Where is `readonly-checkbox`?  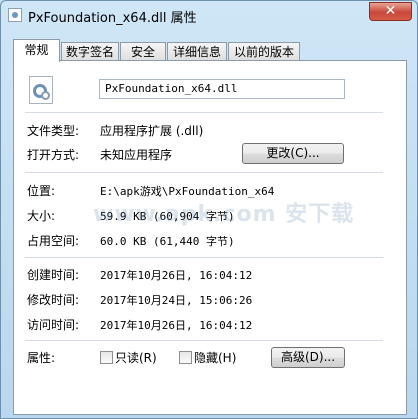
readonly-checkbox is located at coordinates (106, 357).